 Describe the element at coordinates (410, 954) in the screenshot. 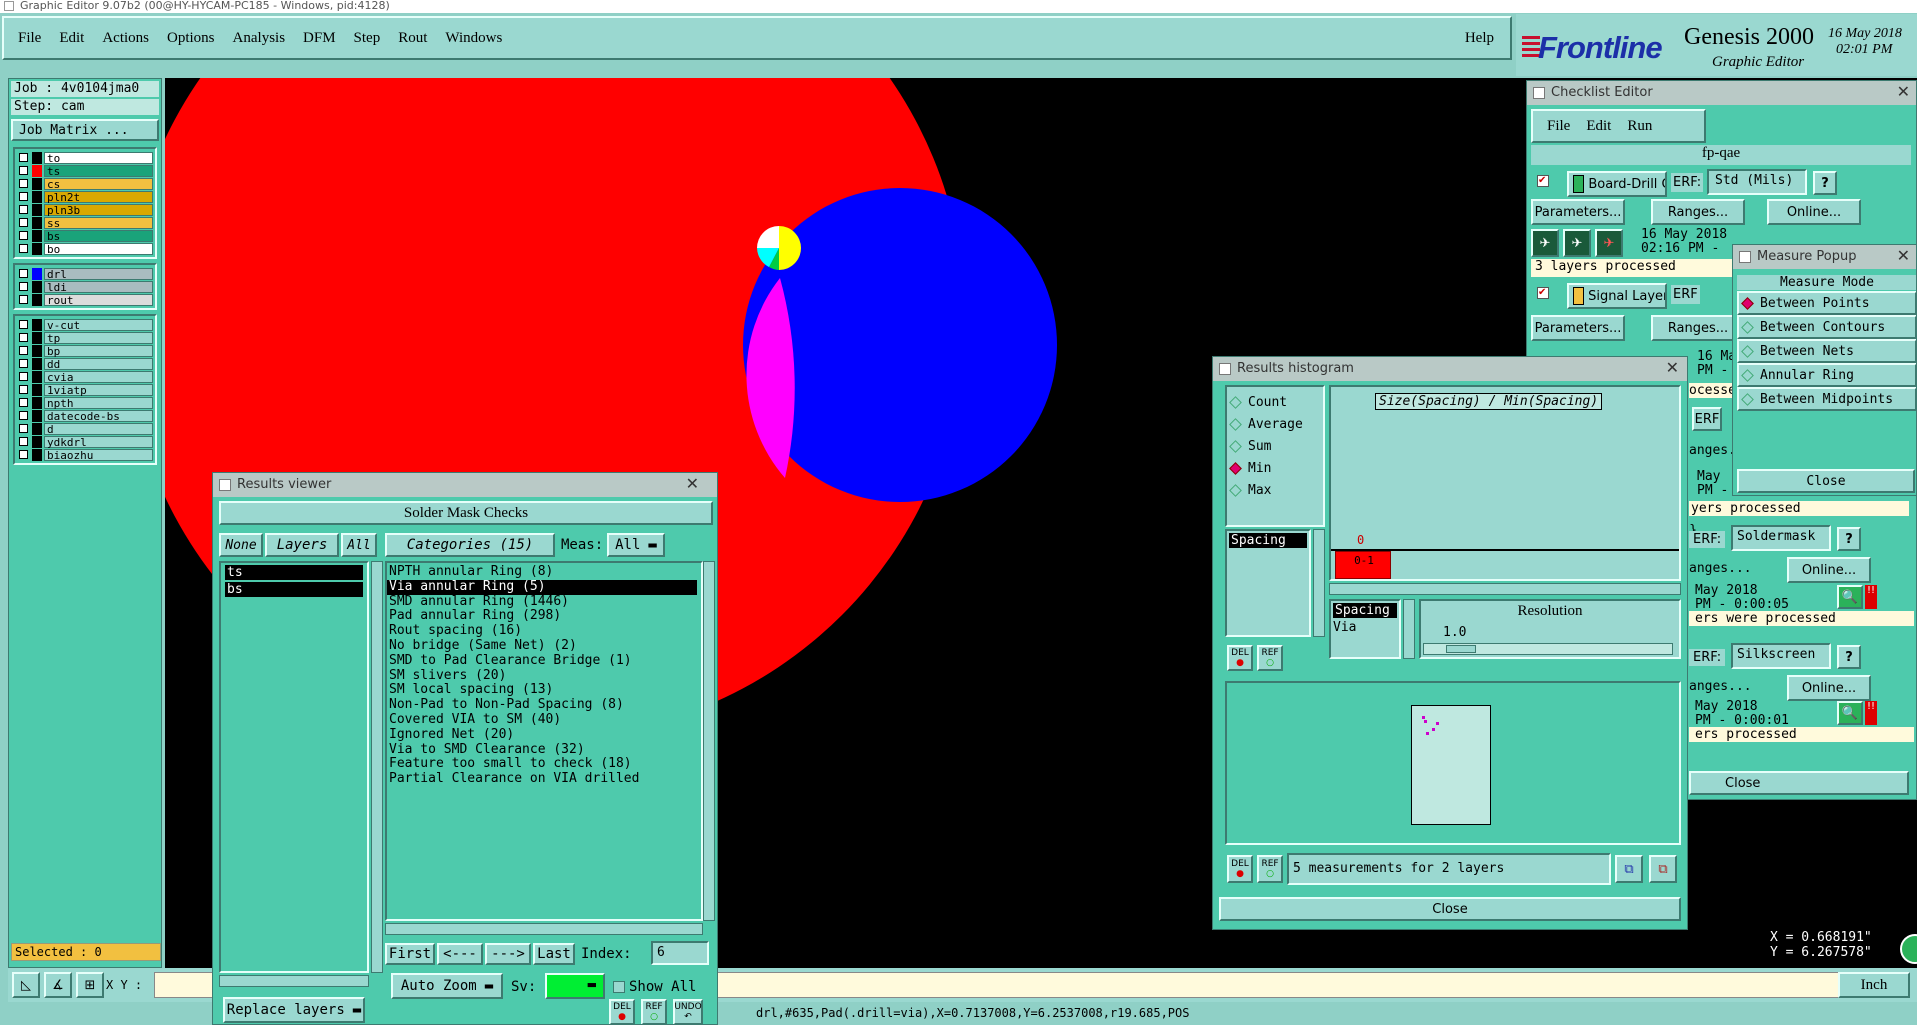

I see `first-button: First` at that location.